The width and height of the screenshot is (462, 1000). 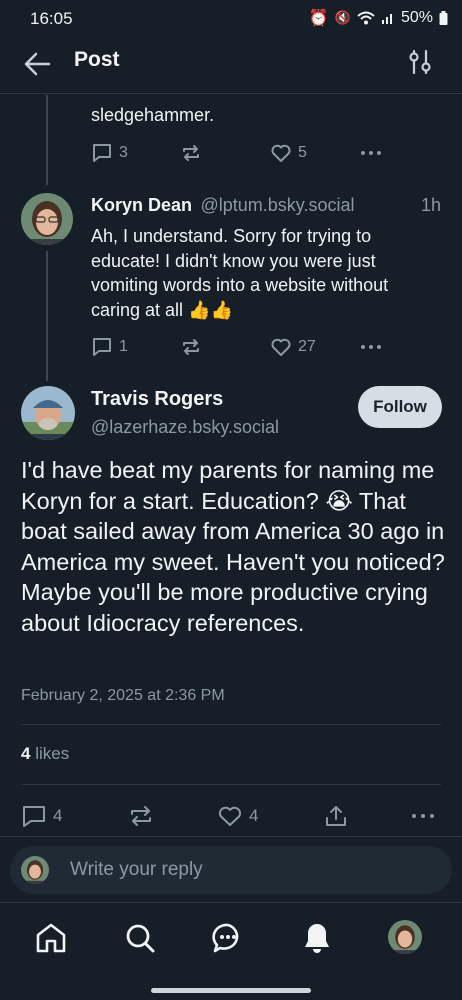 I want to click on chat-icon, so click(x=225, y=938).